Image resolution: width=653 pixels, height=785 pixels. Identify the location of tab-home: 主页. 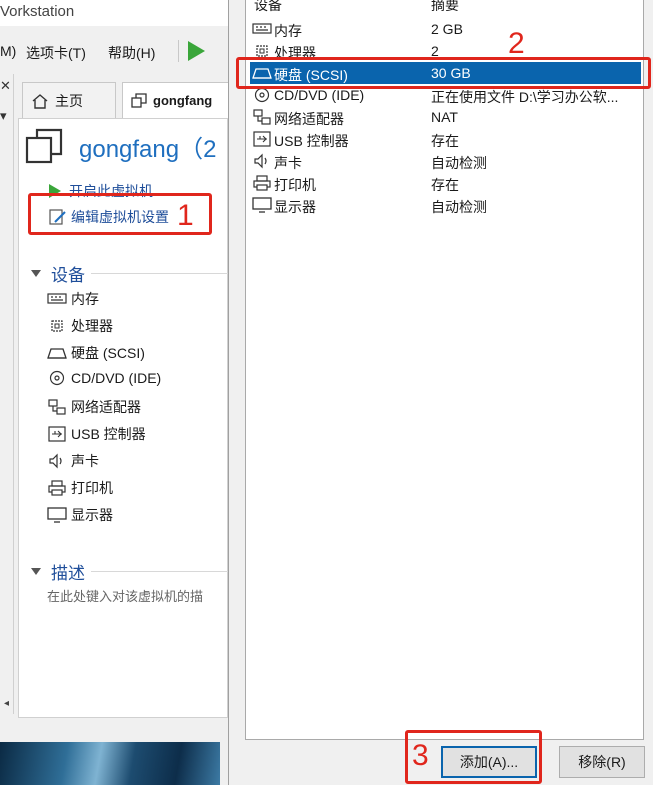
(69, 100).